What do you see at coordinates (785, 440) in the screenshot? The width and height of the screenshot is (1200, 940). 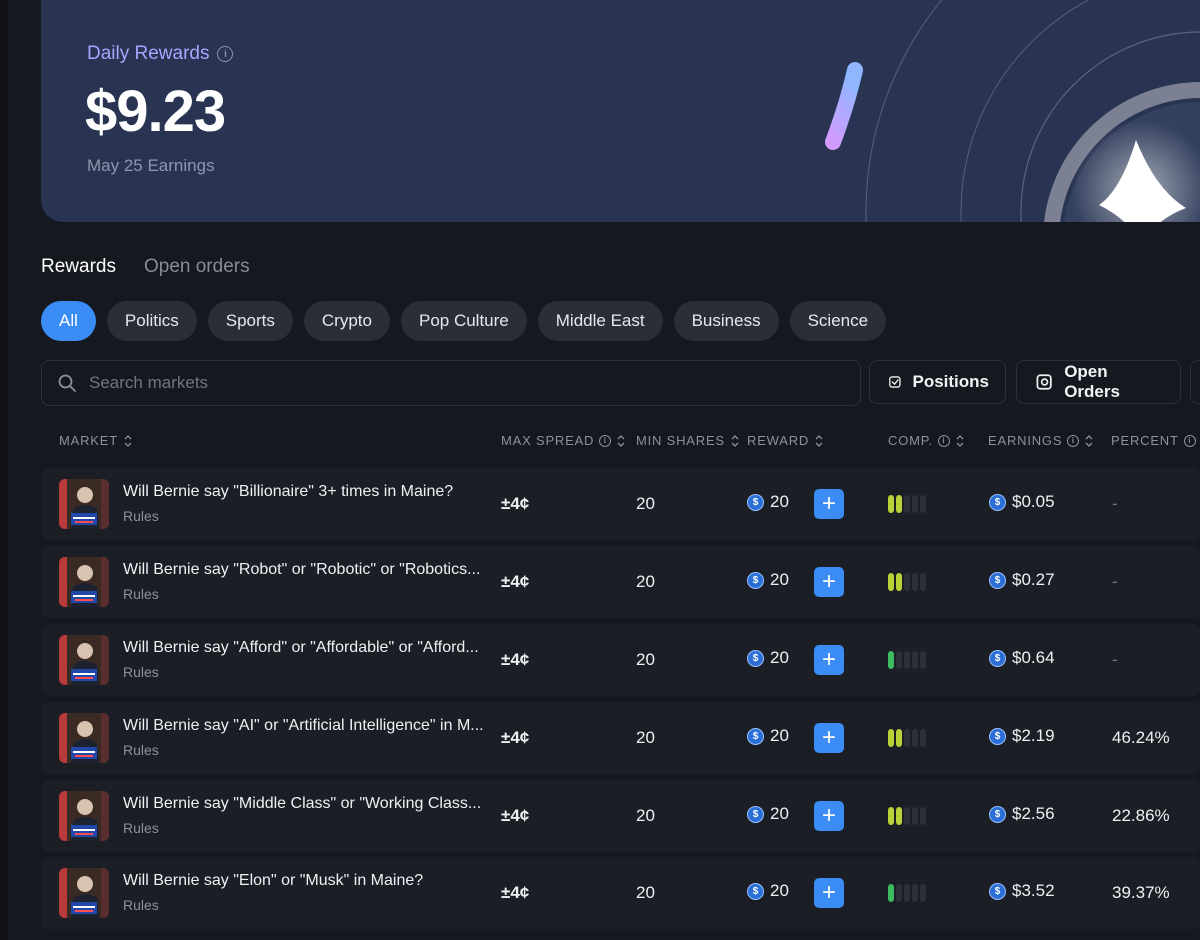 I see `column-header-reward: REWARD` at bounding box center [785, 440].